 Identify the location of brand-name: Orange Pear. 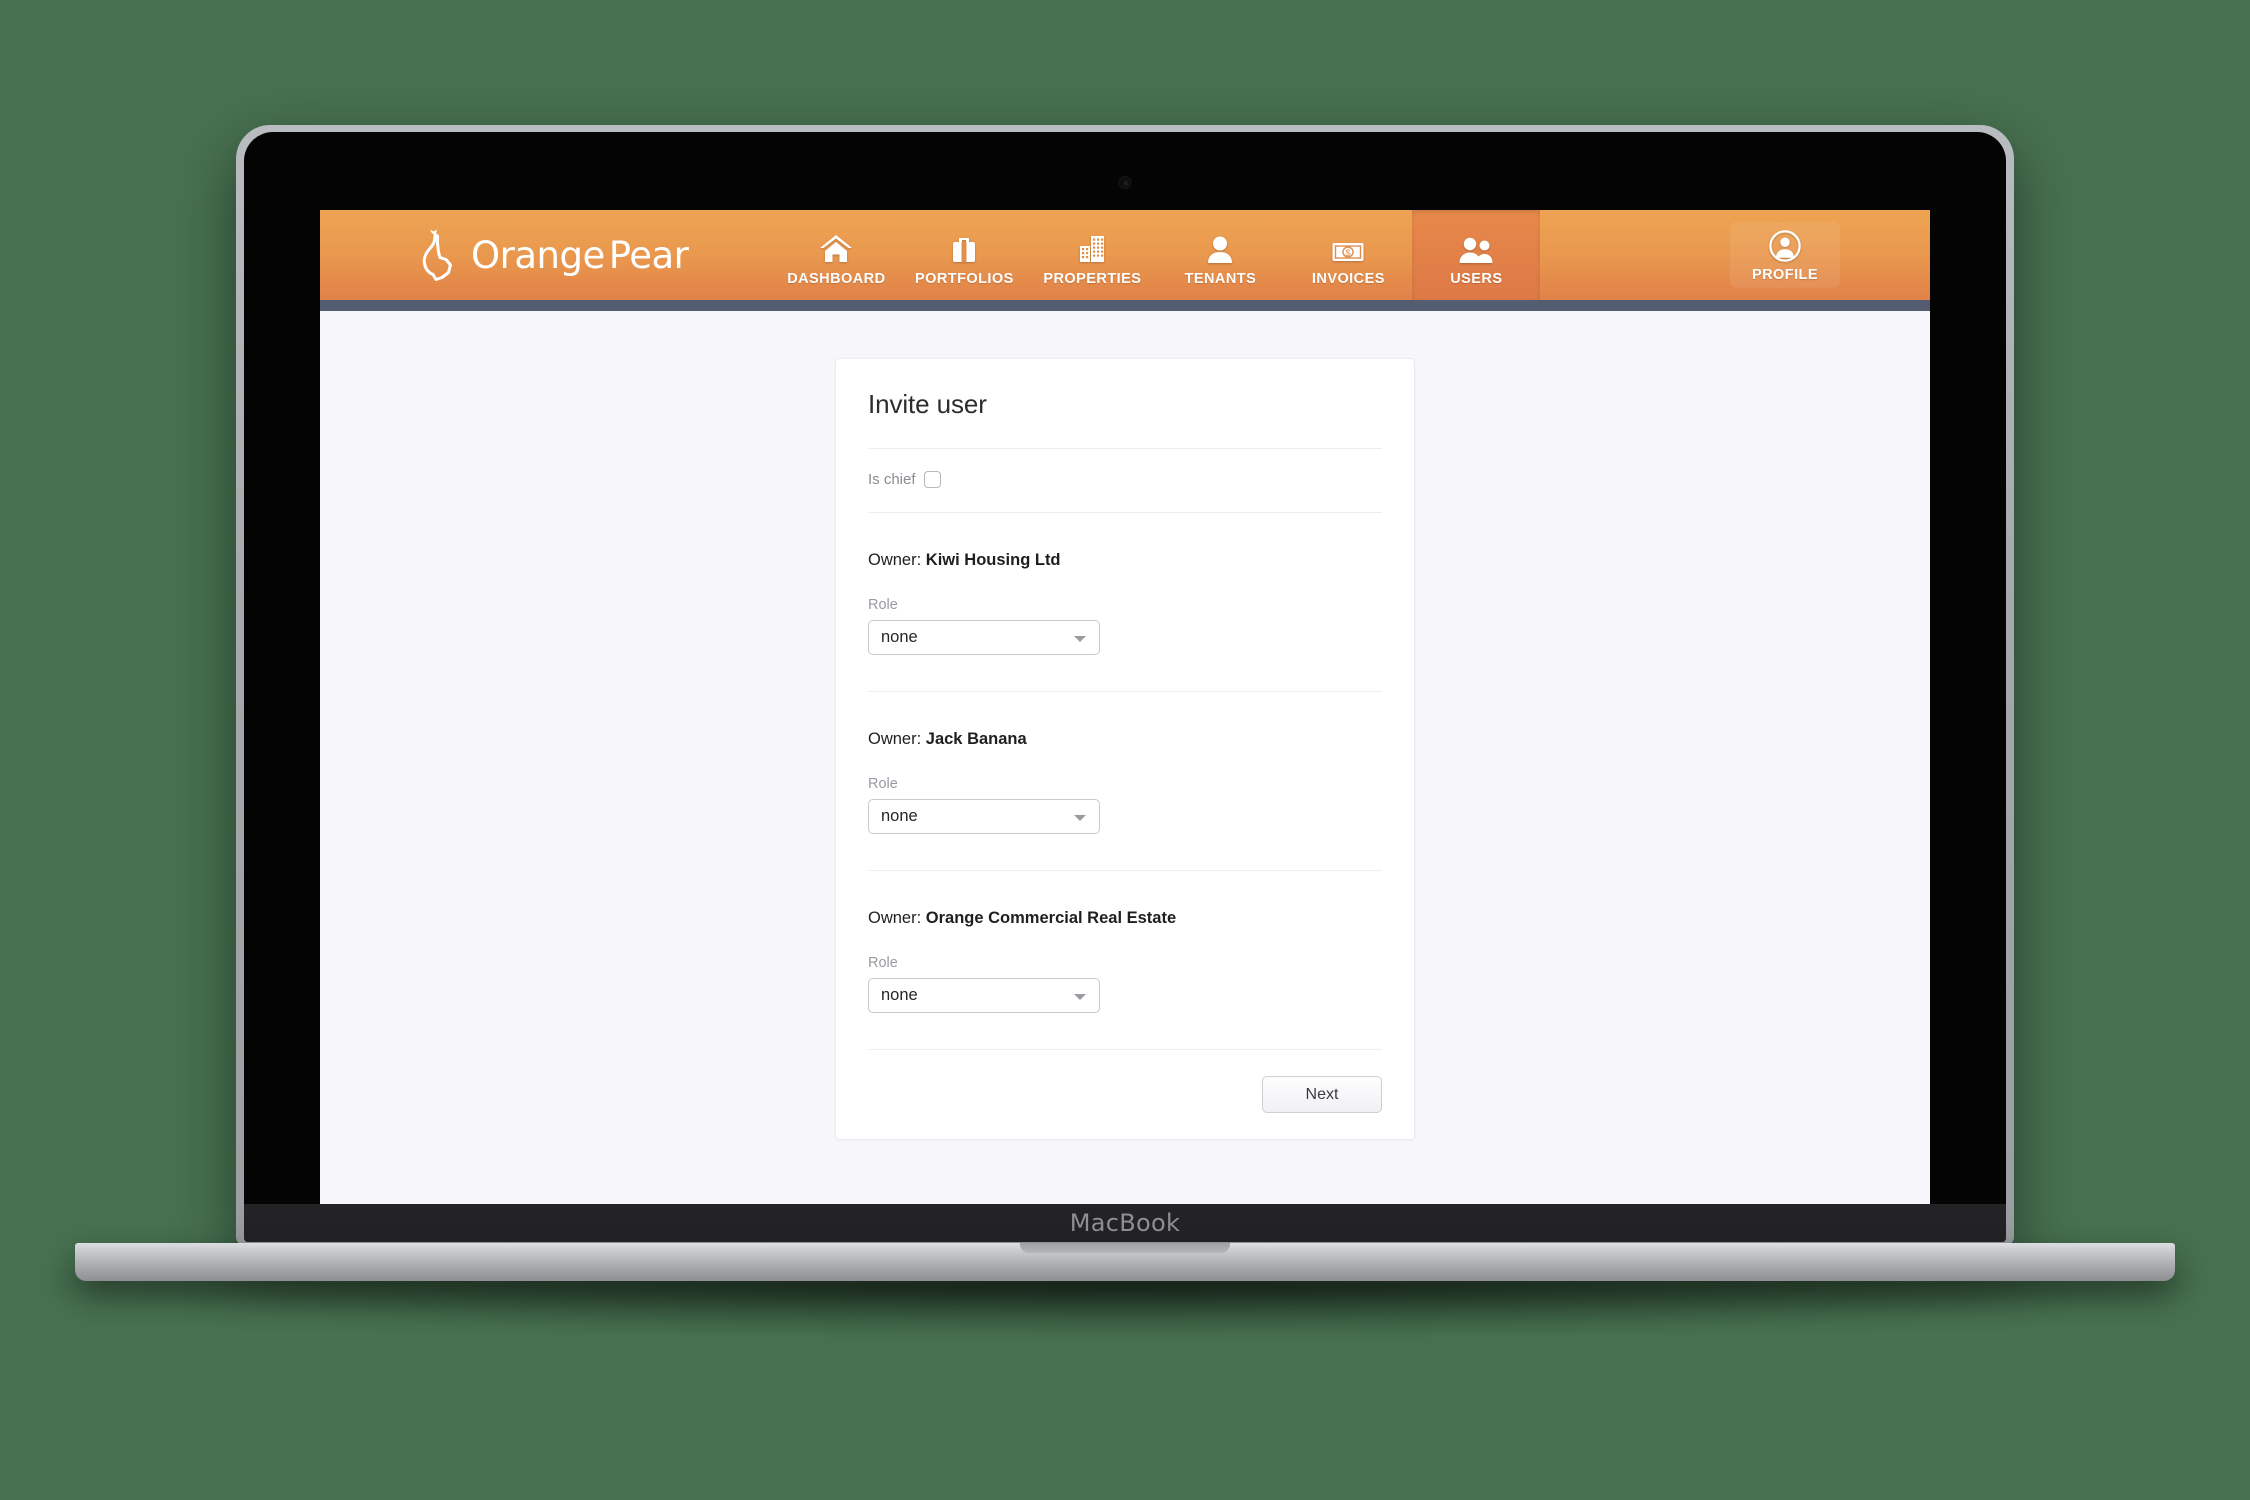
(580, 255).